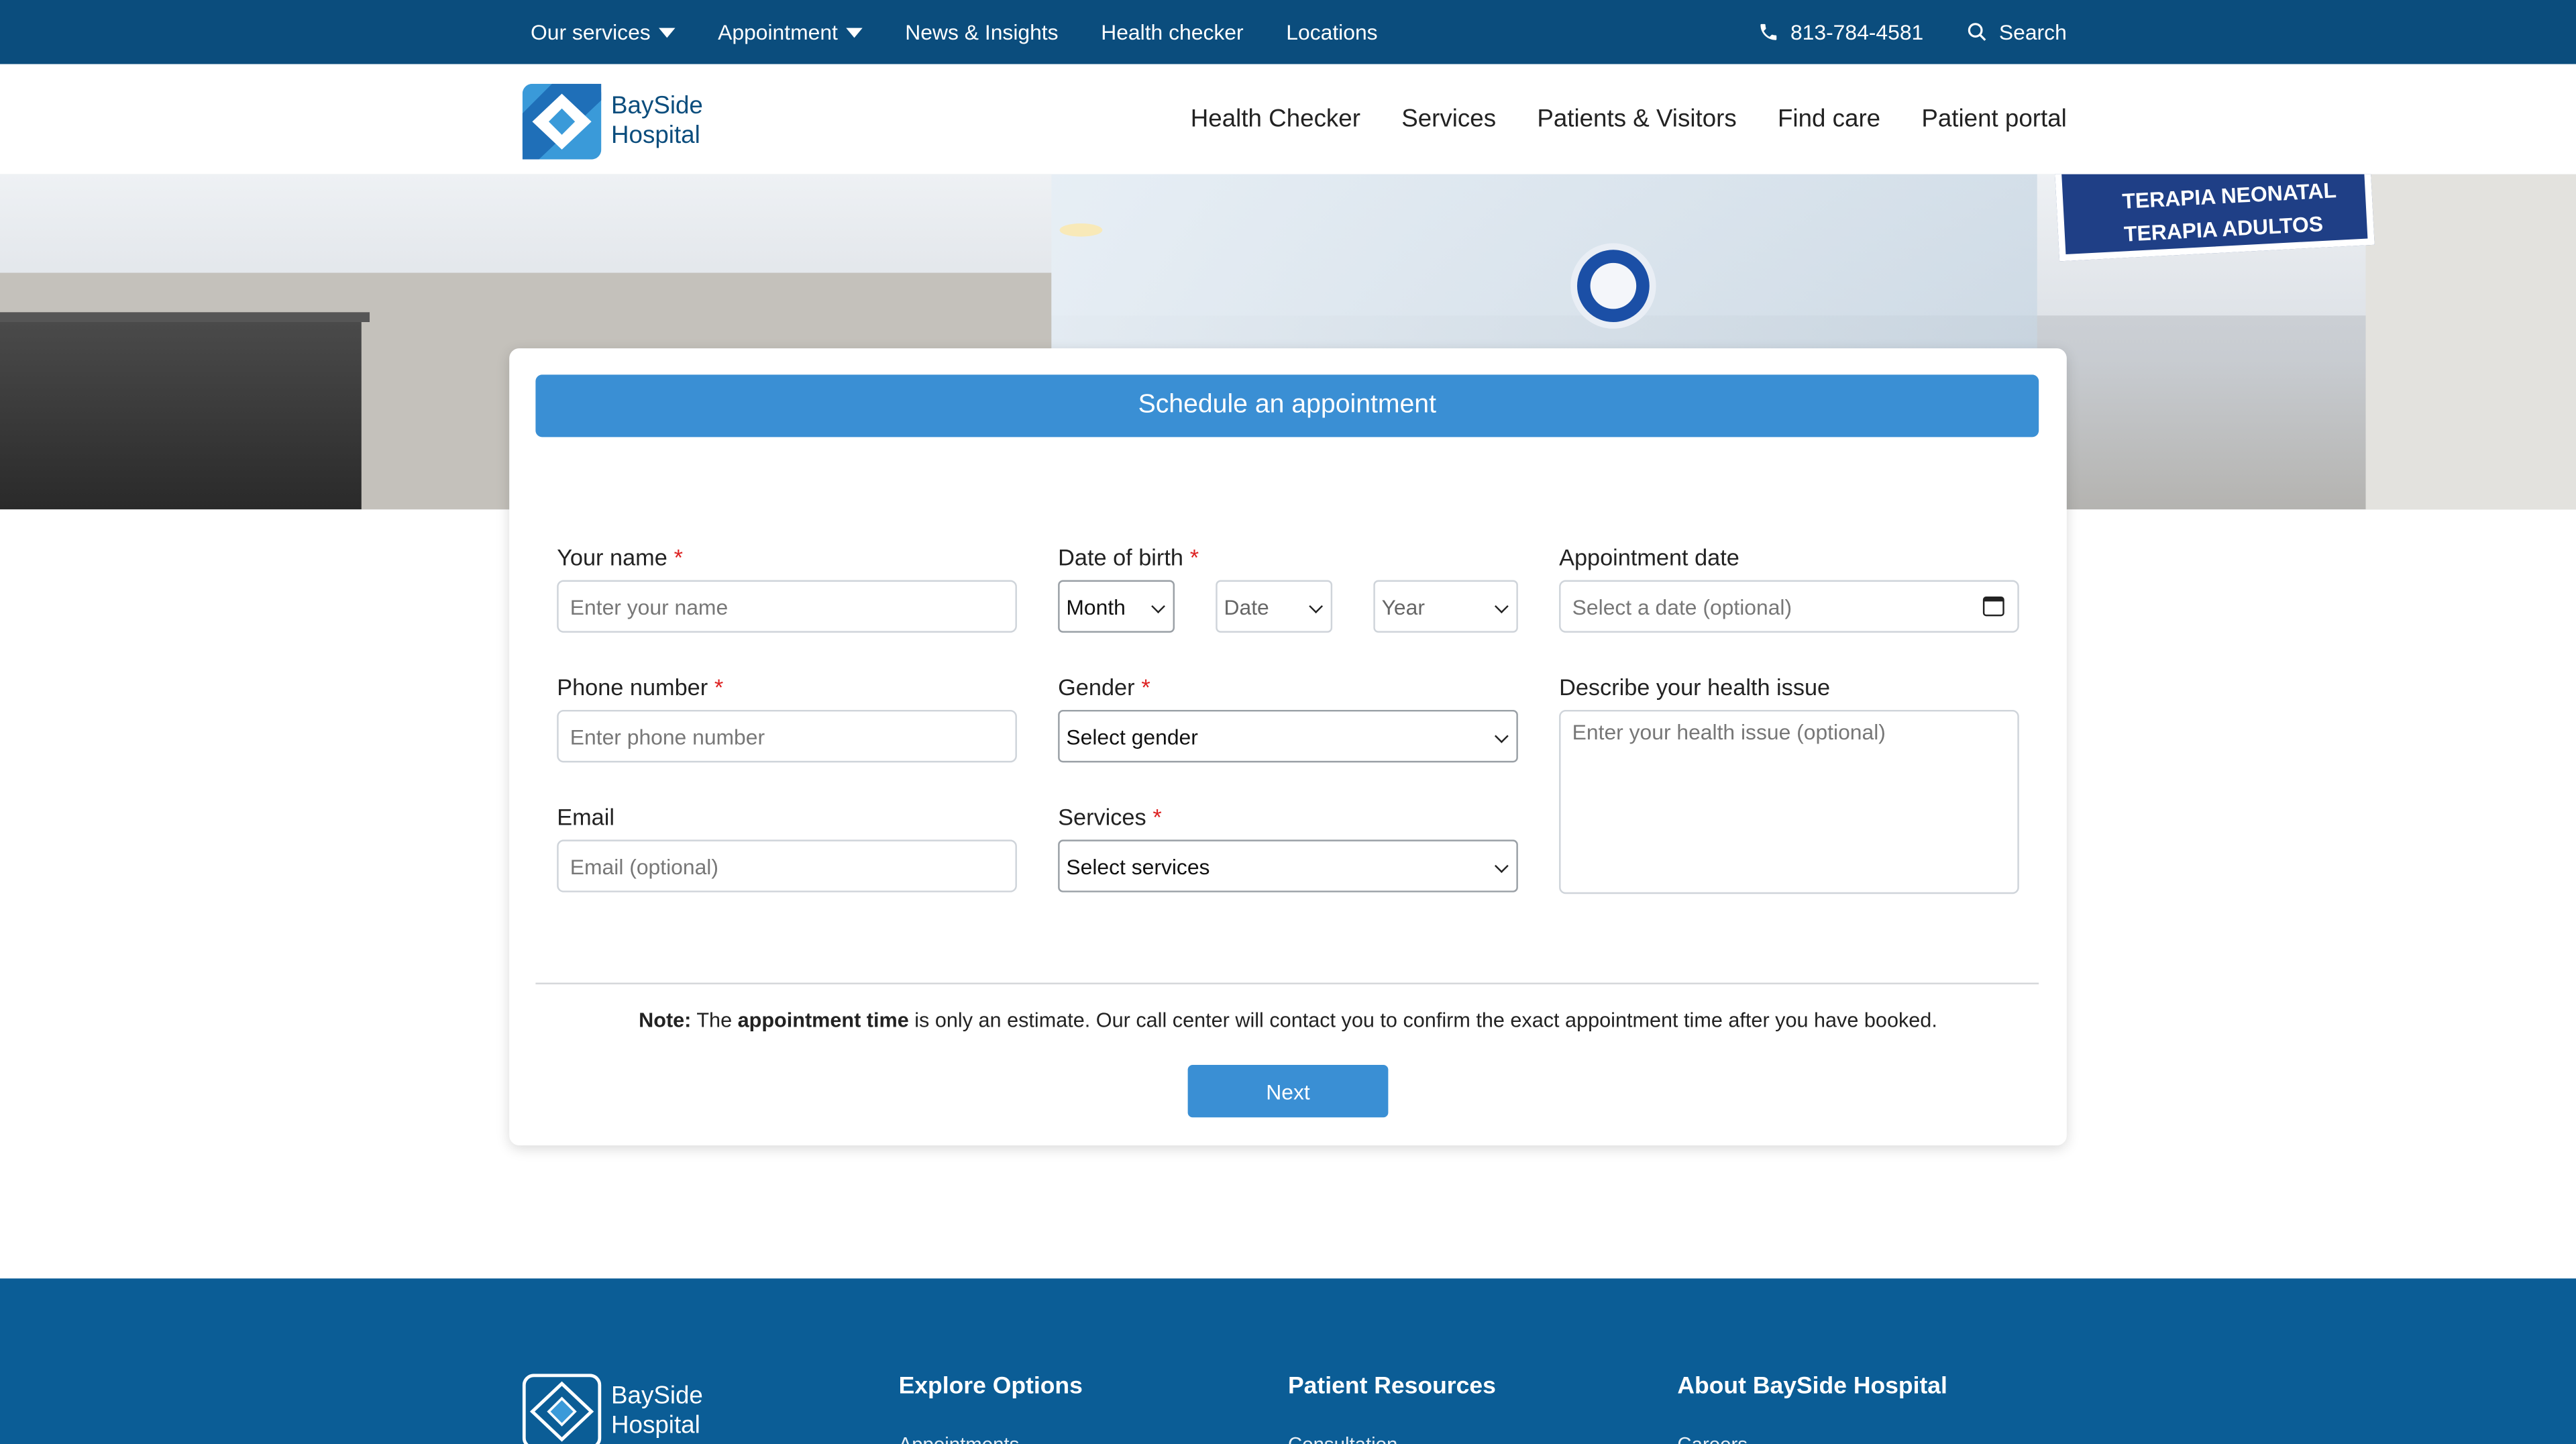 The image size is (2576, 1444). I want to click on top-nav-label: Locations, so click(1332, 32).